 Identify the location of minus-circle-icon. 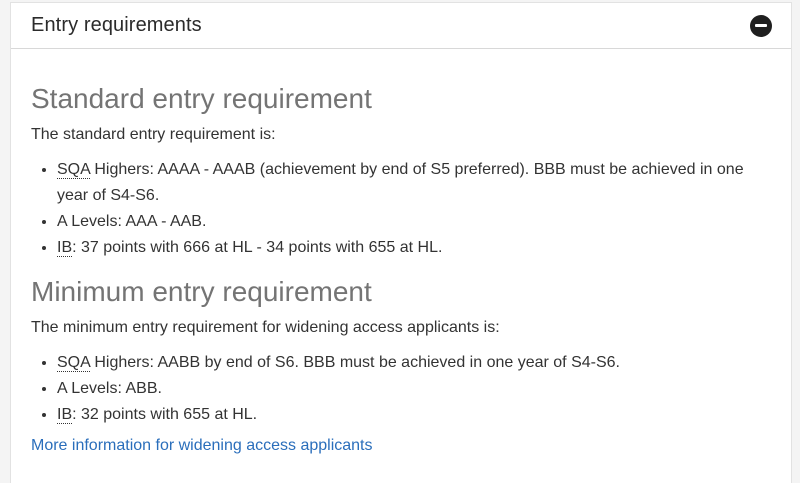
(761, 25).